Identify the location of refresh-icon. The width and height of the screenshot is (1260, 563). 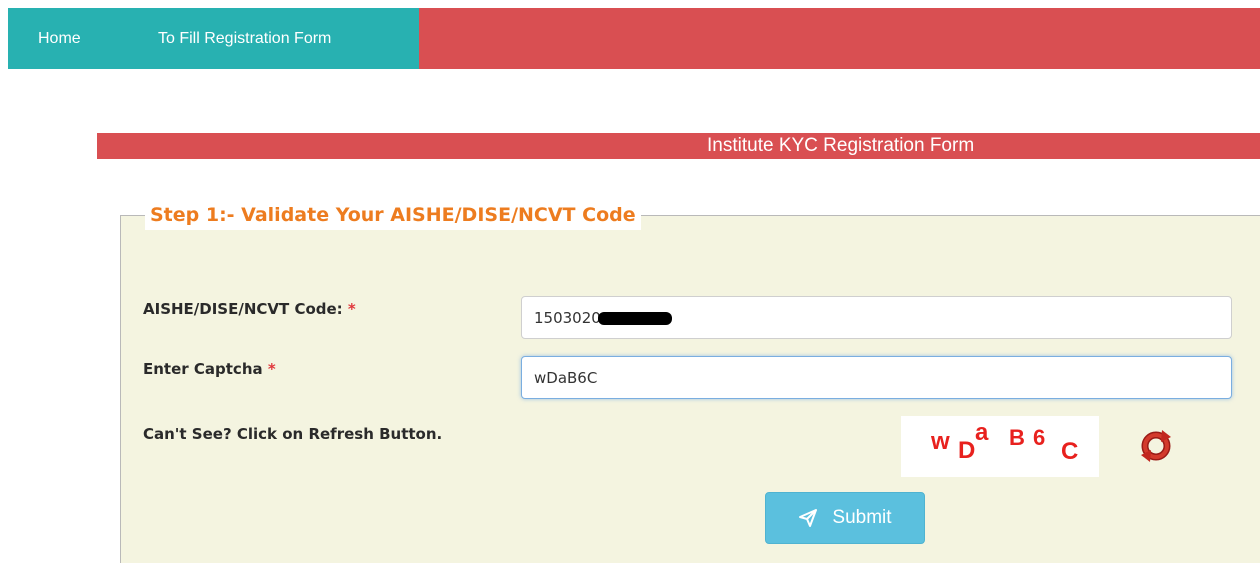
(1156, 446).